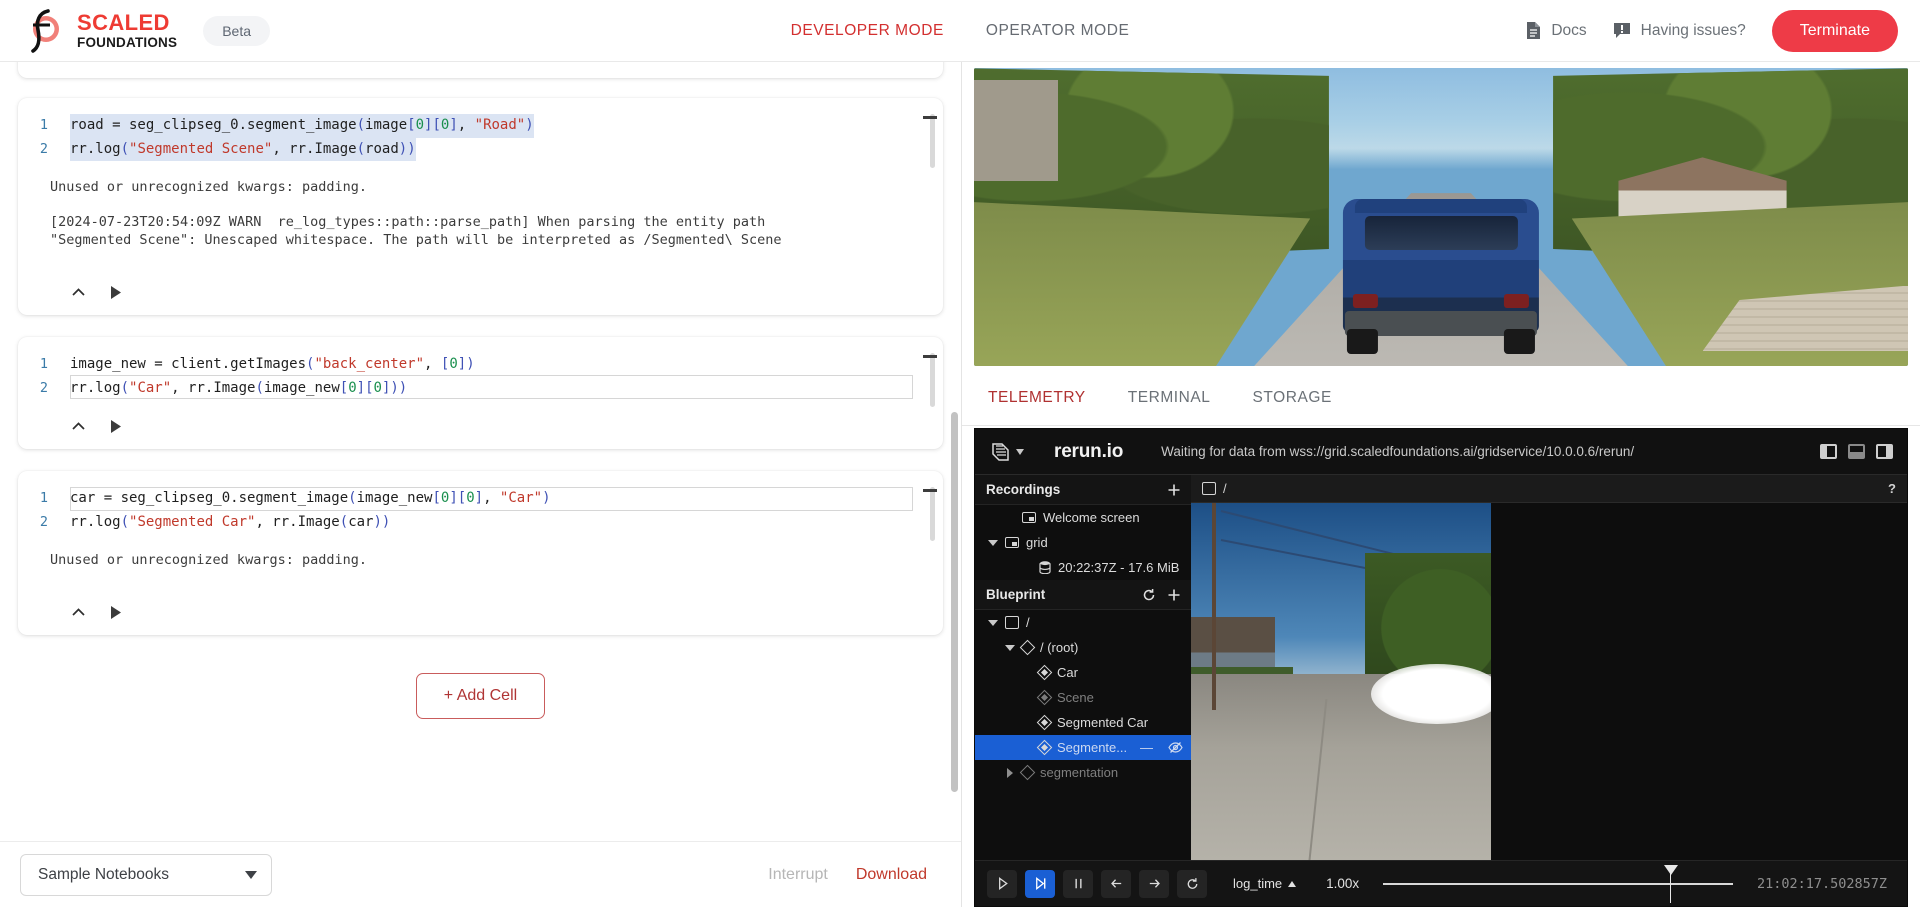 The image size is (1920, 907). What do you see at coordinates (480, 70) in the screenshot?
I see `notebook-cell-partial` at bounding box center [480, 70].